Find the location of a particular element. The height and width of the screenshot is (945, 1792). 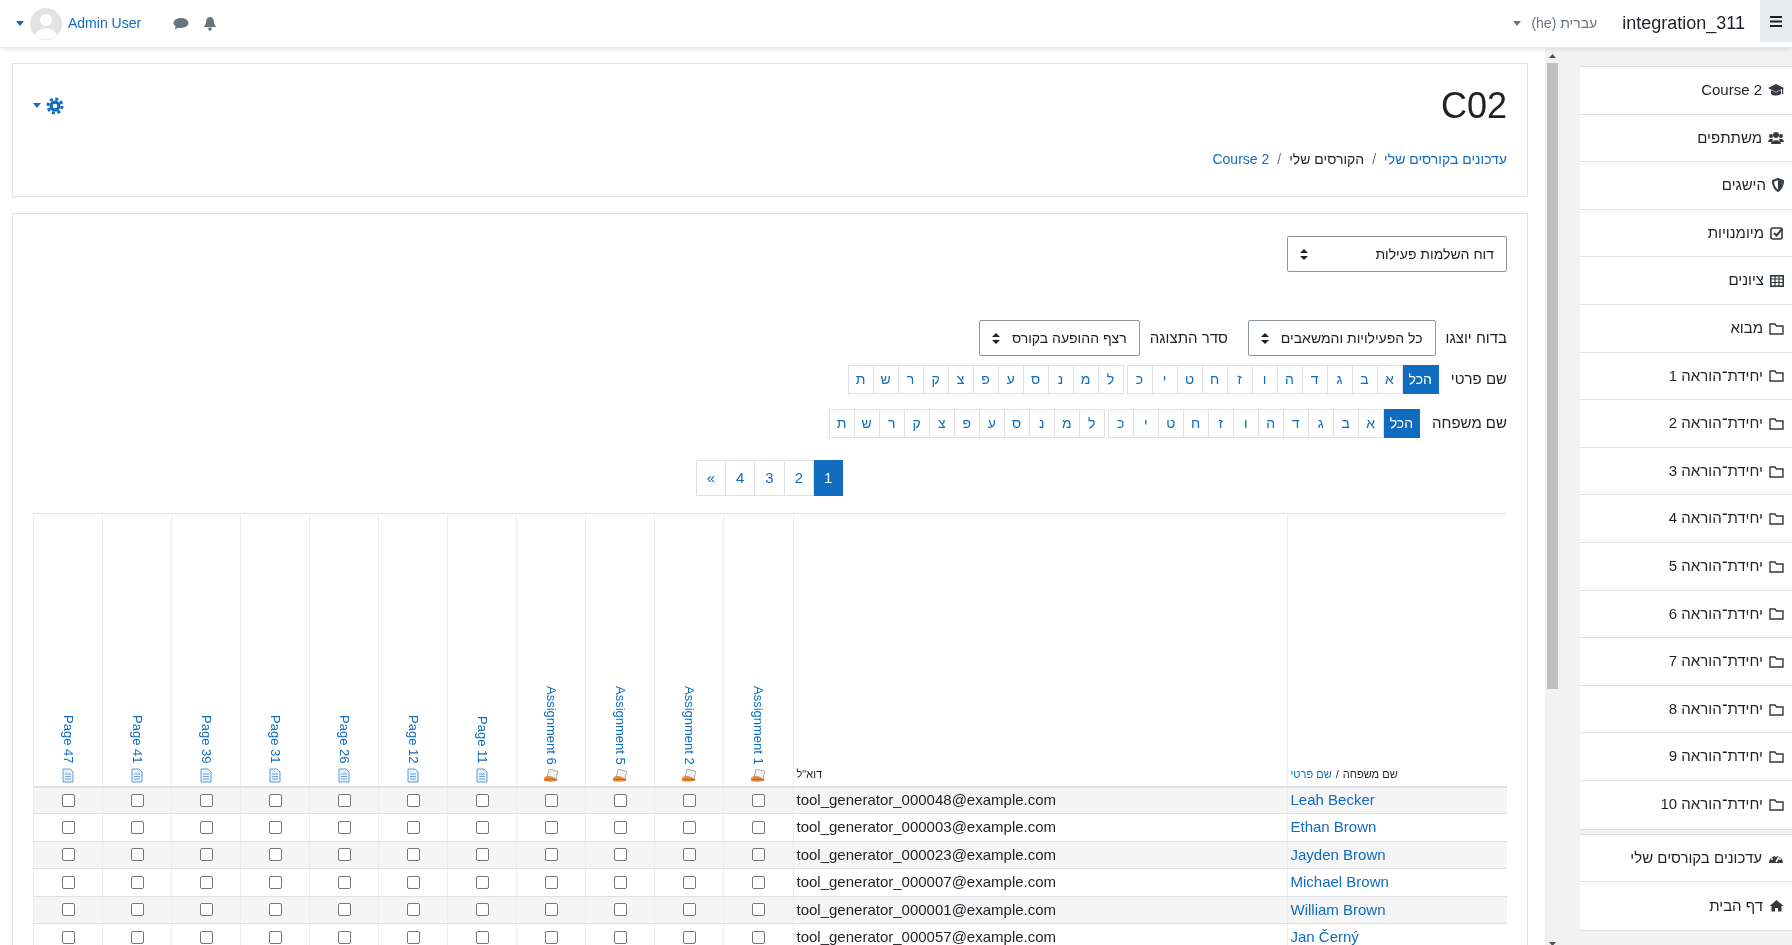

page-button: 1 is located at coordinates (828, 478).